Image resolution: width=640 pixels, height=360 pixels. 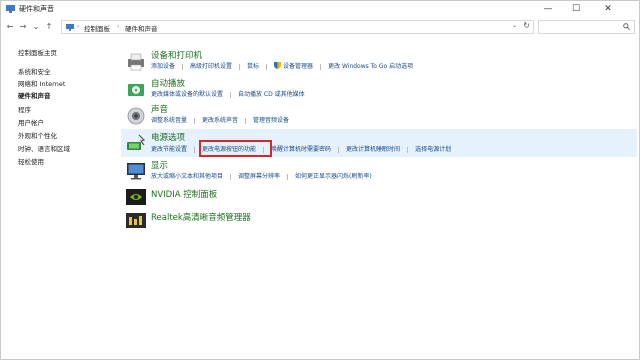 What do you see at coordinates (298, 65) in the screenshot?
I see `device-manager-link: 设备管理器` at bounding box center [298, 65].